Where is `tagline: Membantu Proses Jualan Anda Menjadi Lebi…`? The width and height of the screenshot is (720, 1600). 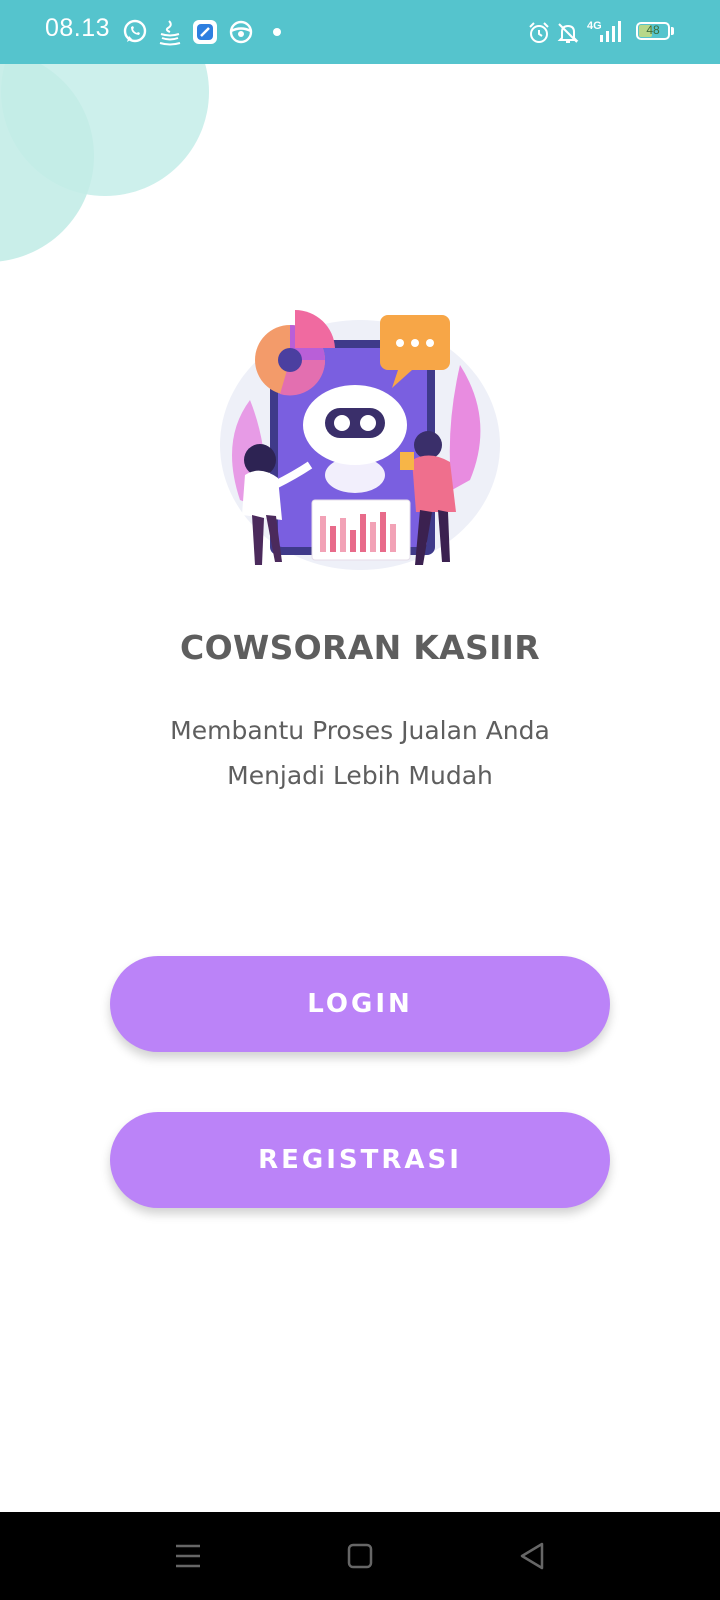
tagline: Membantu Proses Jualan Anda Menjadi Lebi… is located at coordinates (360, 753).